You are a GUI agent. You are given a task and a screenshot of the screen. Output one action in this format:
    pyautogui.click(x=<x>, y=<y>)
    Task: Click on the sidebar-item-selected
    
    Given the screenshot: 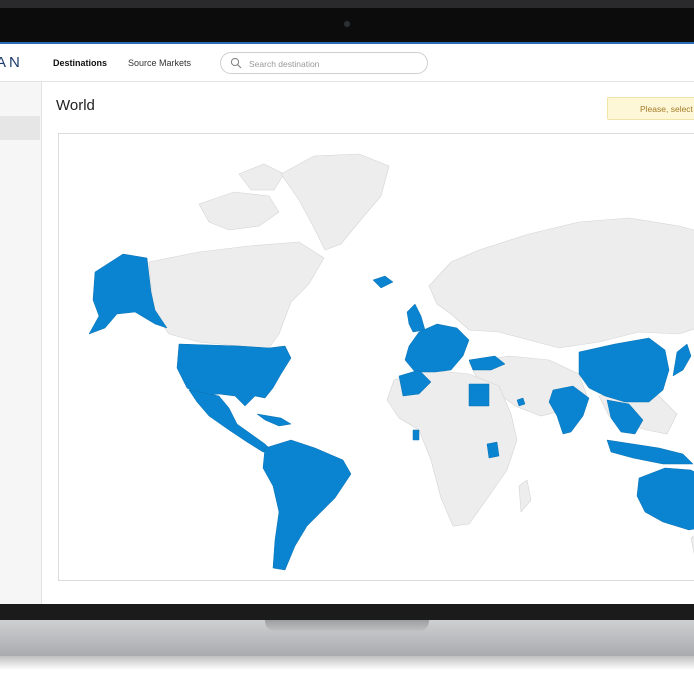 What is the action you would take?
    pyautogui.click(x=20, y=128)
    